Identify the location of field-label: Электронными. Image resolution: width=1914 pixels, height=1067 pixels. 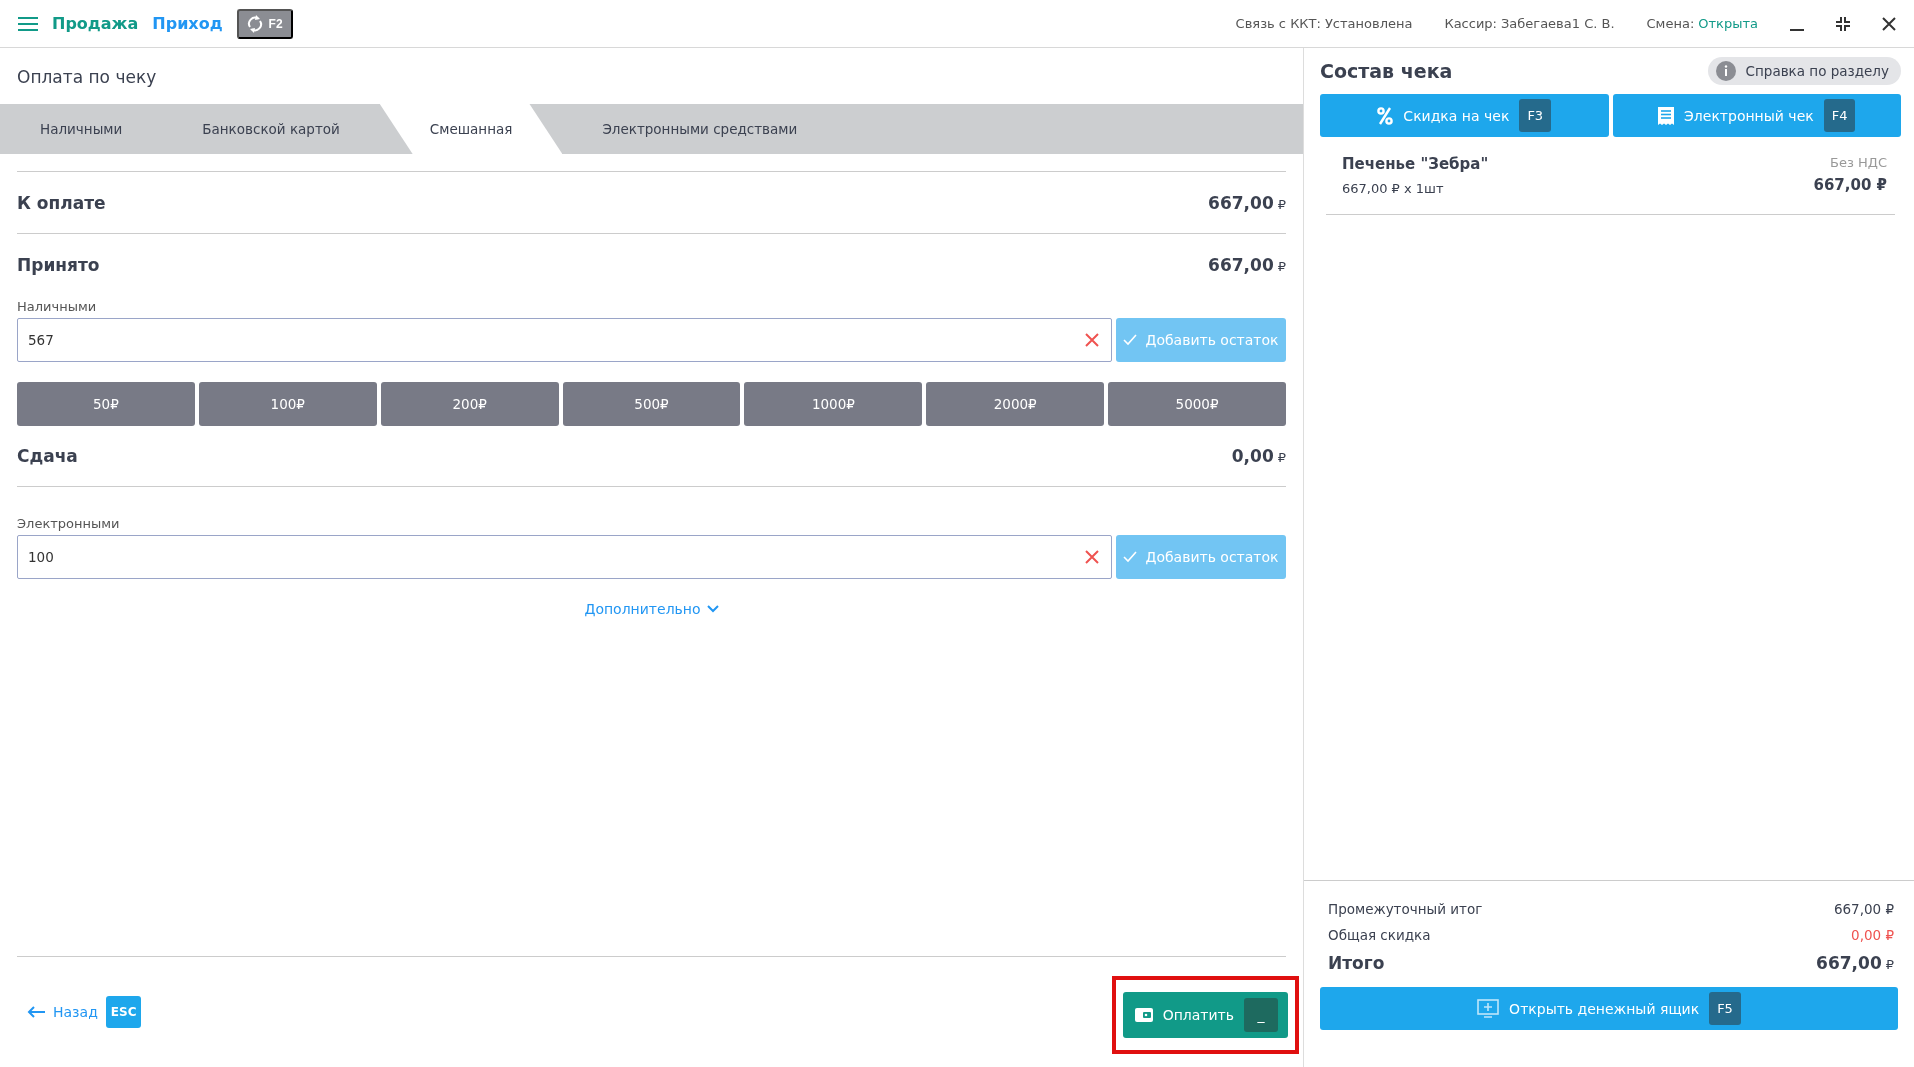
(69, 523).